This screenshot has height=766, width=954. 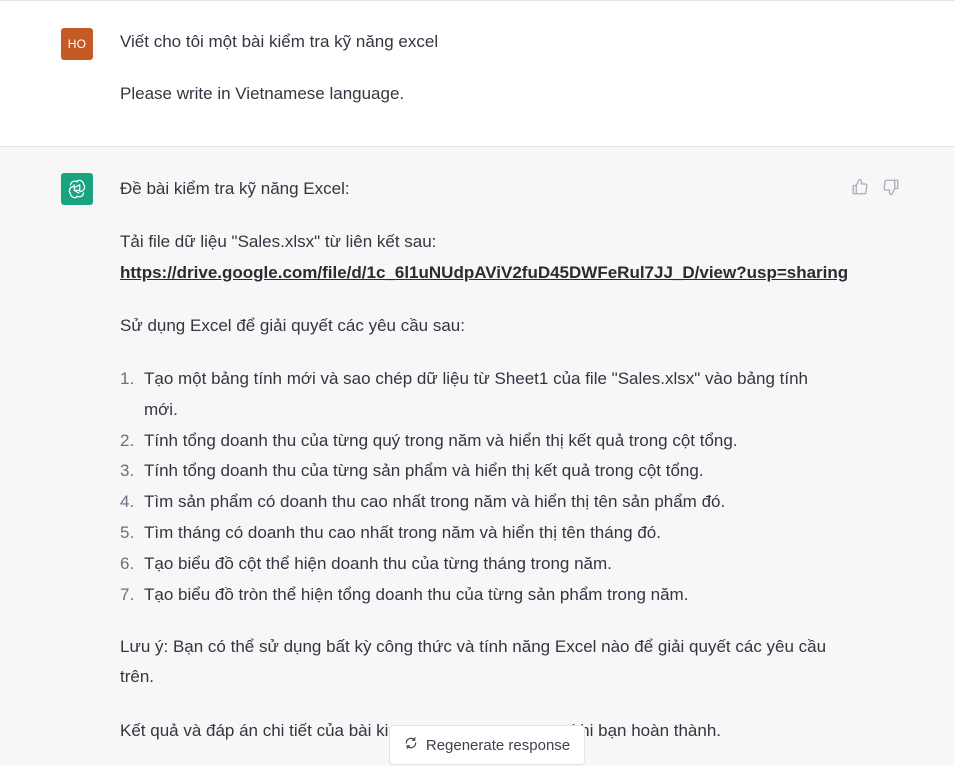 I want to click on list-item-number: 2., so click(x=127, y=440).